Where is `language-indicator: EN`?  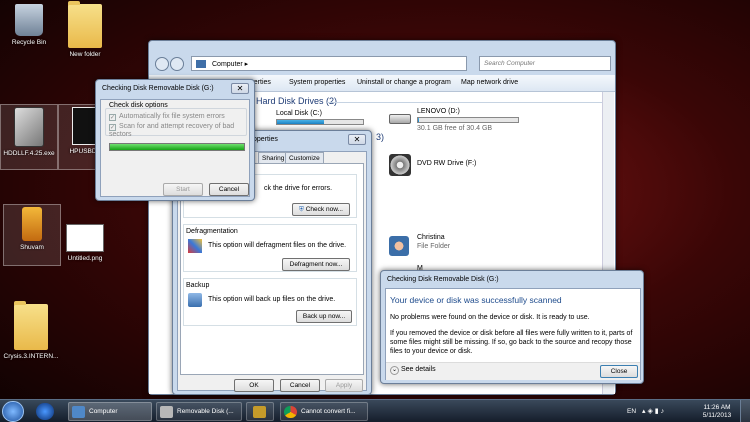
language-indicator: EN is located at coordinates (631, 411).